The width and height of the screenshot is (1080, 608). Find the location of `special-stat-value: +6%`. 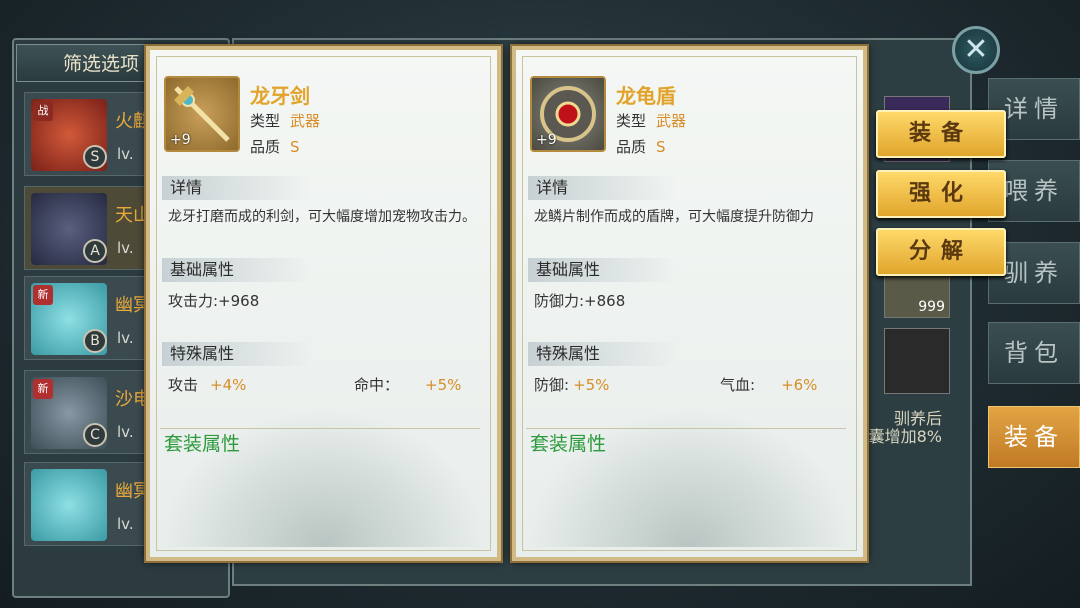

special-stat-value: +6% is located at coordinates (799, 385).